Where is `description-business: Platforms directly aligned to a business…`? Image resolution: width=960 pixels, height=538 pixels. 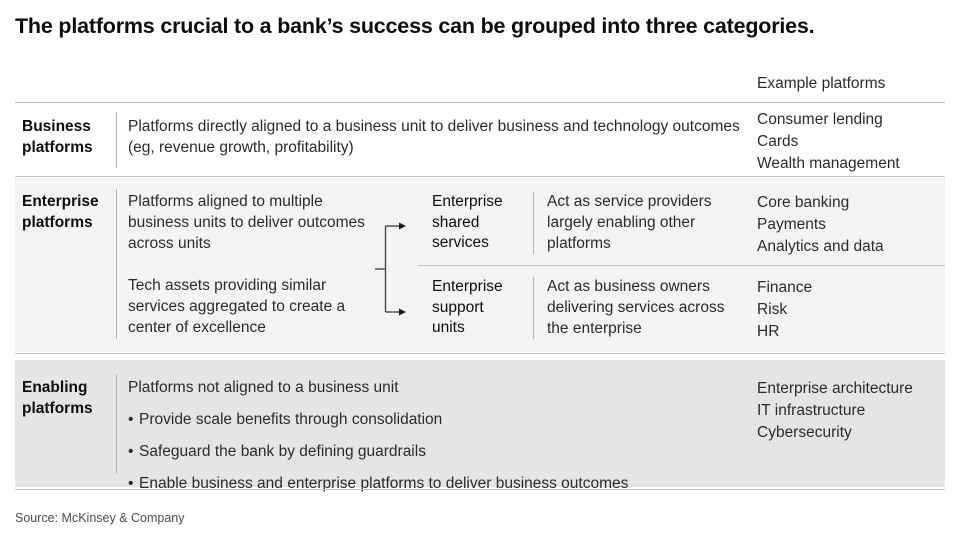 description-business: Platforms directly aligned to a business… is located at coordinates (434, 137).